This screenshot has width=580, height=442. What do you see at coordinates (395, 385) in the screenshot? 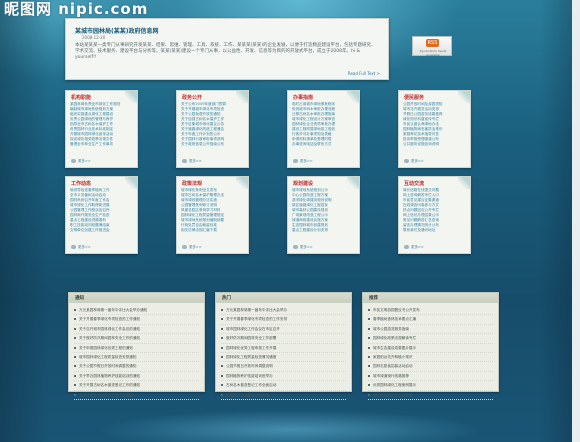
I see `list-item-text: 优秀园林绿化工程案例展示` at bounding box center [395, 385].